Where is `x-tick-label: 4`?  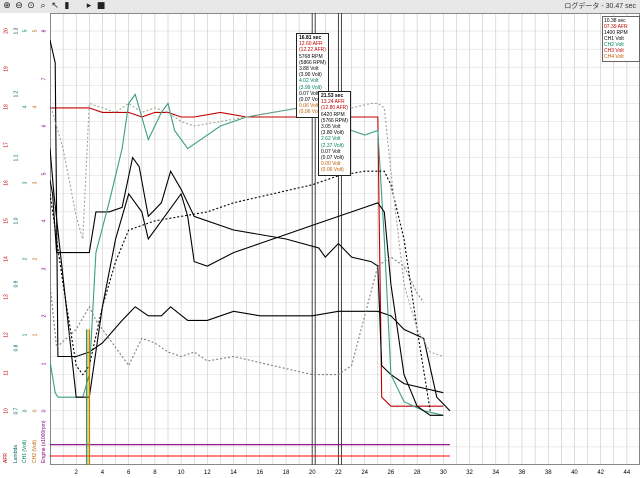
x-tick-label: 4 is located at coordinates (103, 473).